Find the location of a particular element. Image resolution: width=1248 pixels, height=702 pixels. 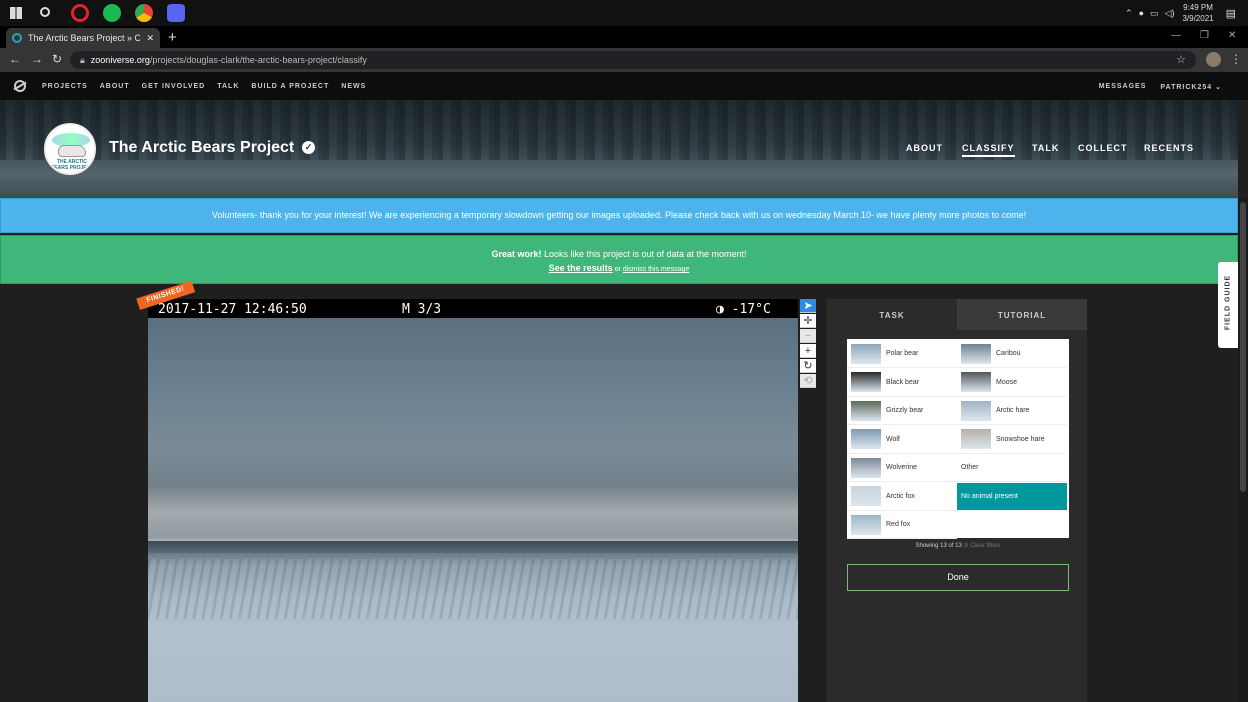

bookmark-star-icon: ☆ is located at coordinates (1181, 59).